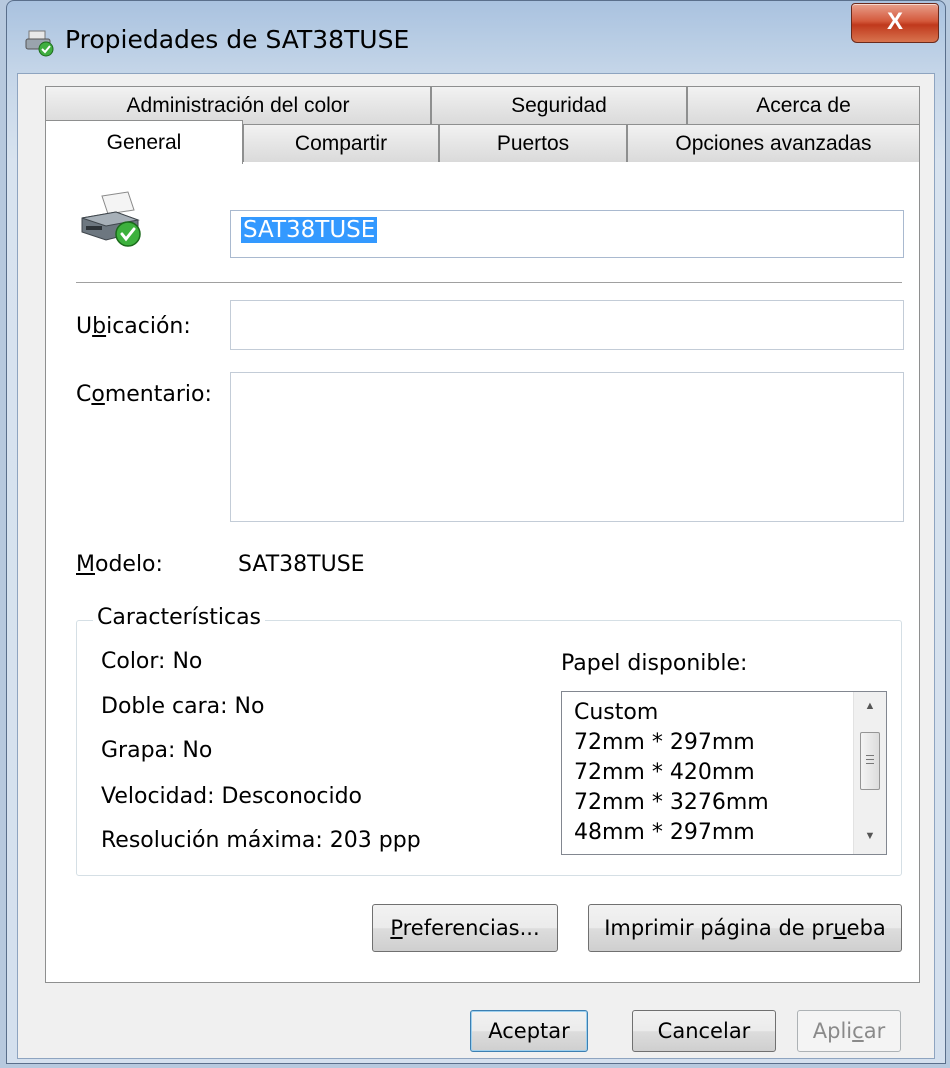  Describe the element at coordinates (567, 234) in the screenshot. I see `printer-name-input: SAT38TUSE` at that location.